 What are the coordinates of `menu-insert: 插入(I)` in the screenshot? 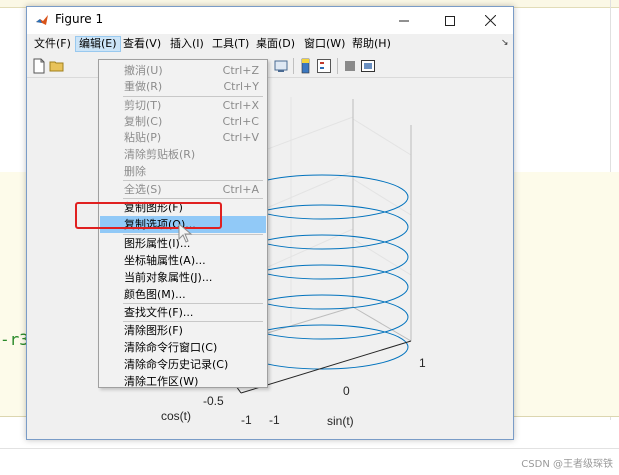 It's located at (187, 44).